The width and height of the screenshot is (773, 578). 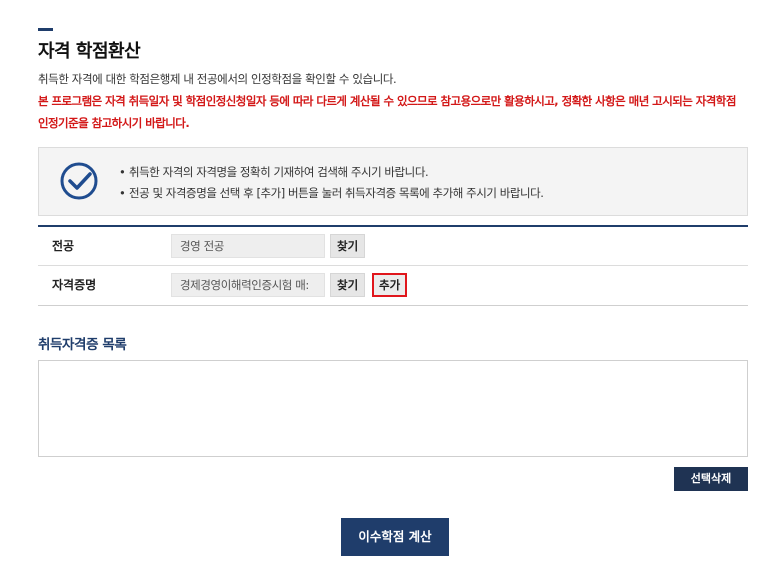 What do you see at coordinates (82, 345) in the screenshot?
I see `certificate-list-title: 취득자격증 목록` at bounding box center [82, 345].